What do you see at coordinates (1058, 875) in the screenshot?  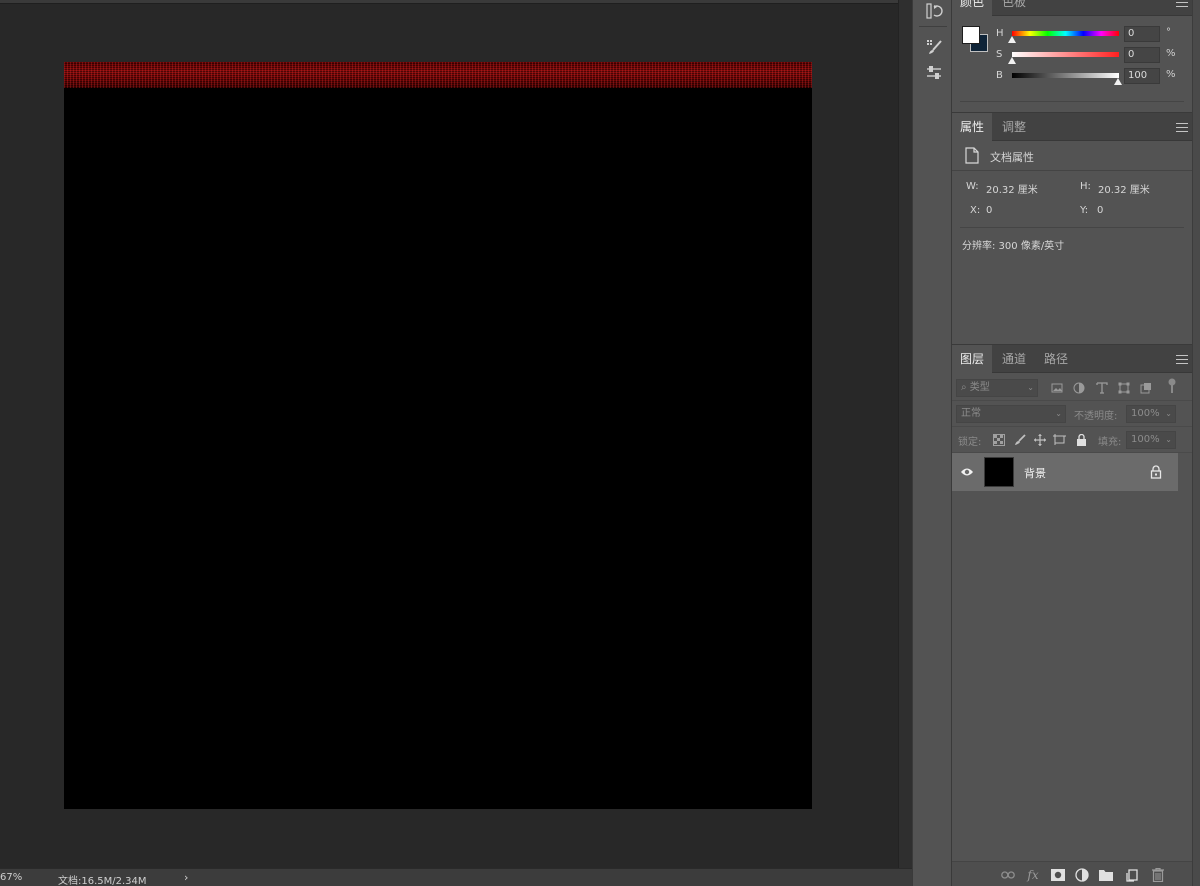 I see `add-mask-icon` at bounding box center [1058, 875].